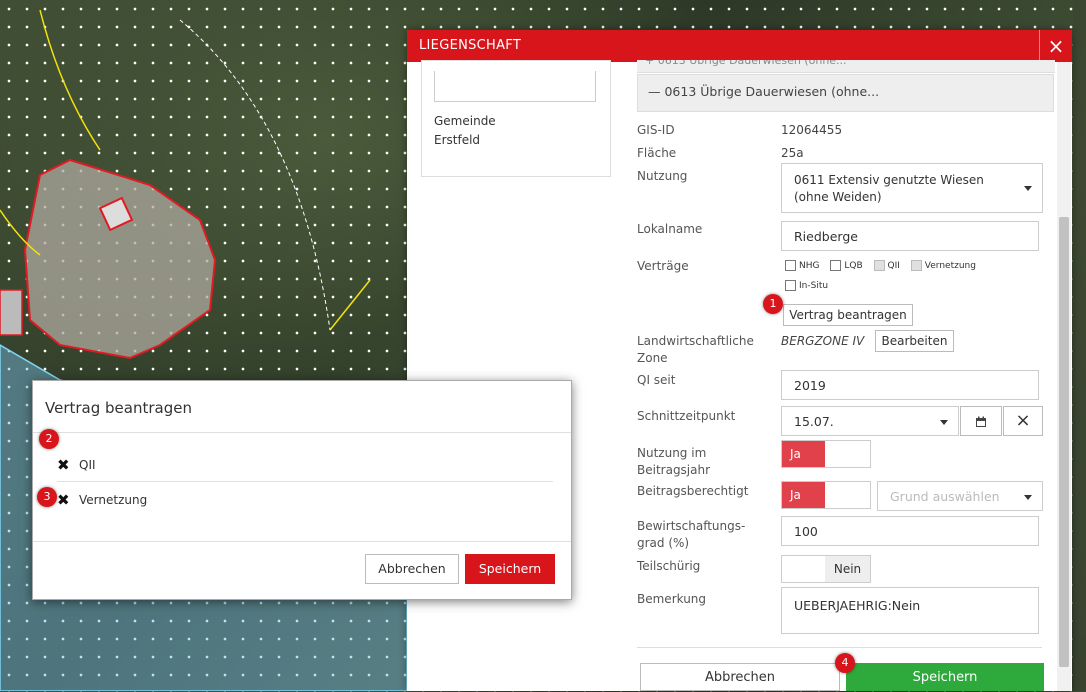 Image resolution: width=1086 pixels, height=692 pixels. Describe the element at coordinates (657, 153) in the screenshot. I see `flaeche-label: Fläche` at that location.